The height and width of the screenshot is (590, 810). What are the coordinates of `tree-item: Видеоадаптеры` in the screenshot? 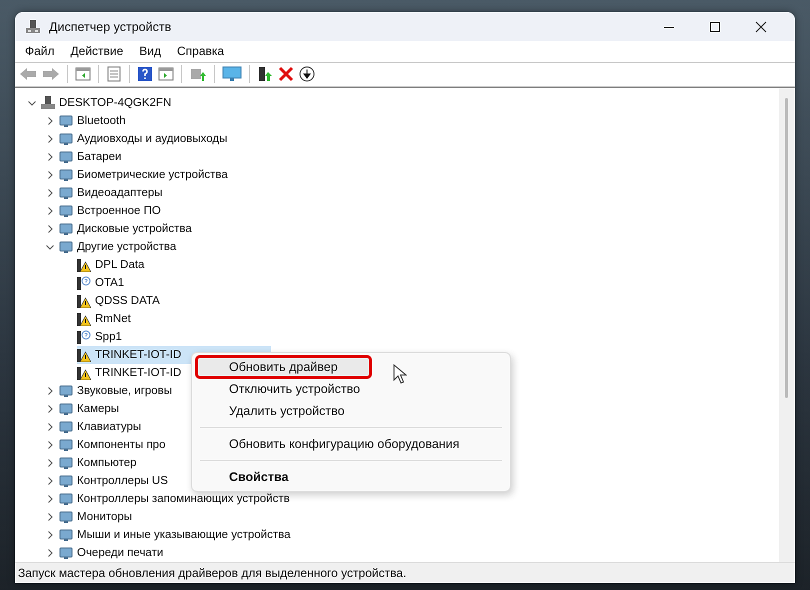 It's located at (114, 193).